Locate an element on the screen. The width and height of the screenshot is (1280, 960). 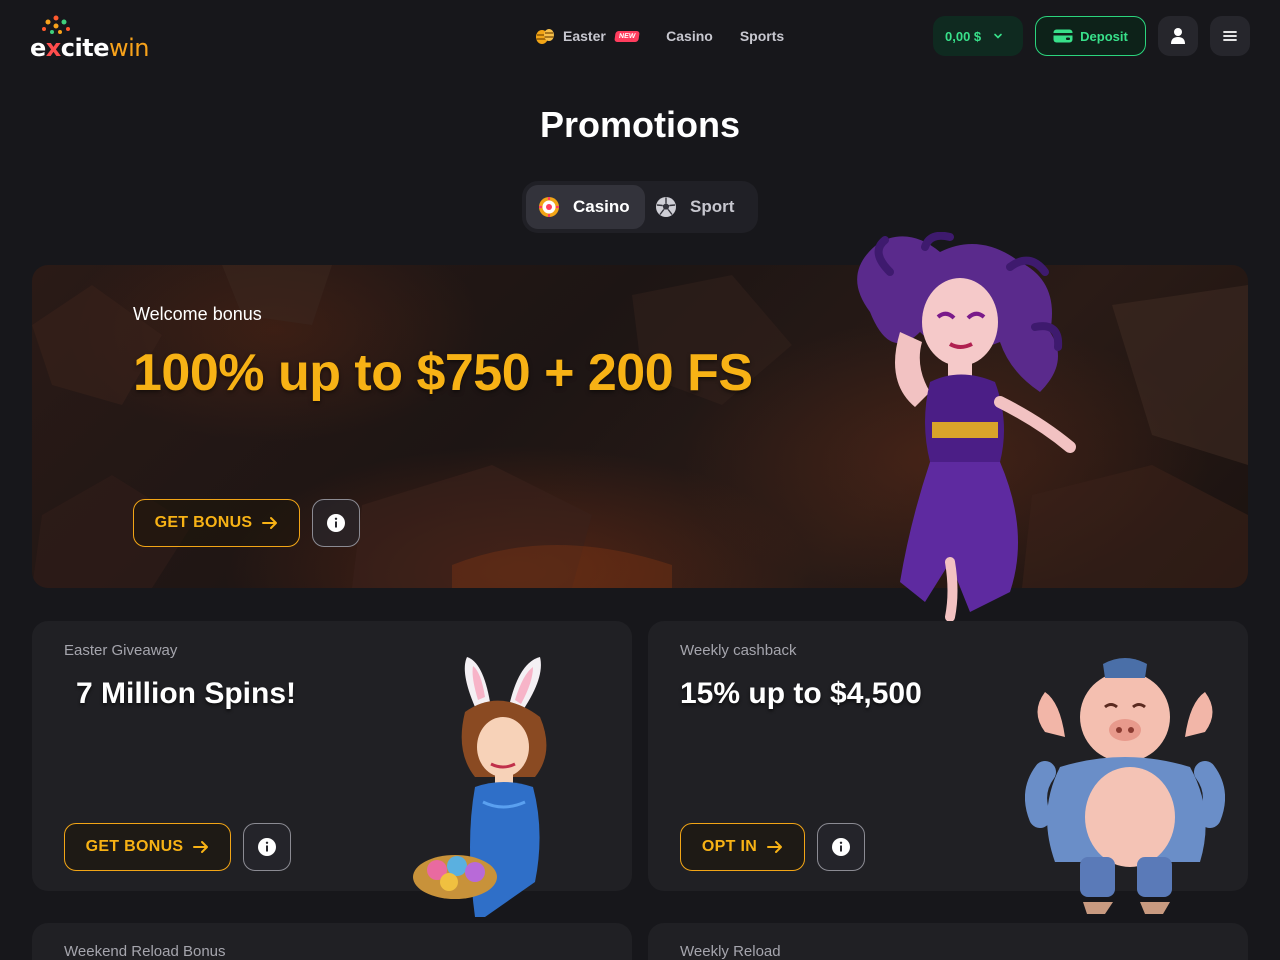
hero-label: Welcome bonus is located at coordinates (197, 314).